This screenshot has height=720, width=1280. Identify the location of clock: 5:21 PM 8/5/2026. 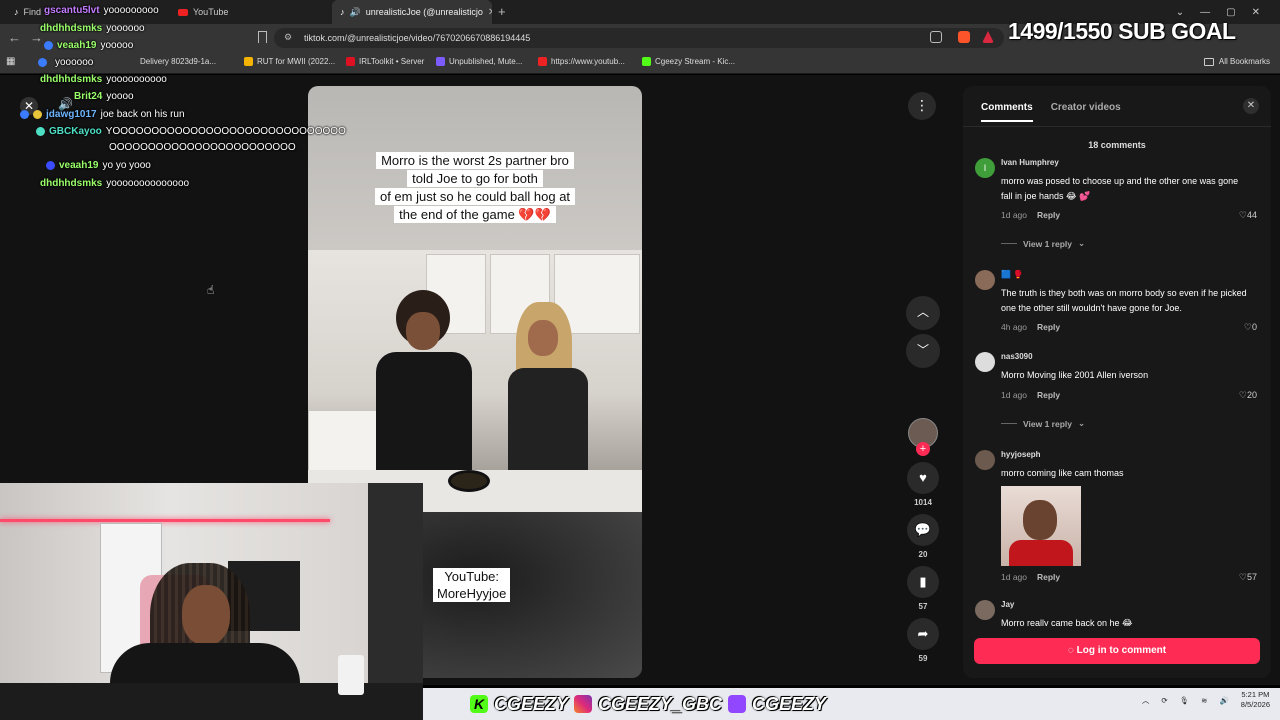
(1255, 700).